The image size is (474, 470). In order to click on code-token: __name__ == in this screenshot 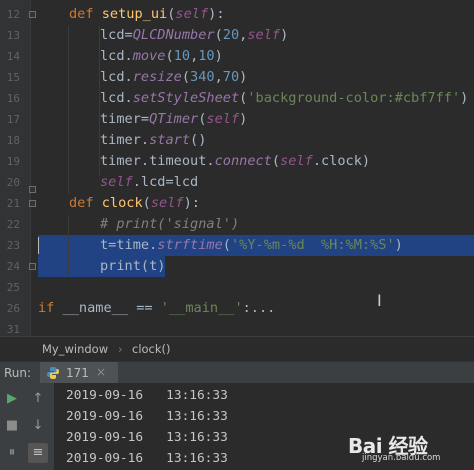, I will do `click(111, 308)`.